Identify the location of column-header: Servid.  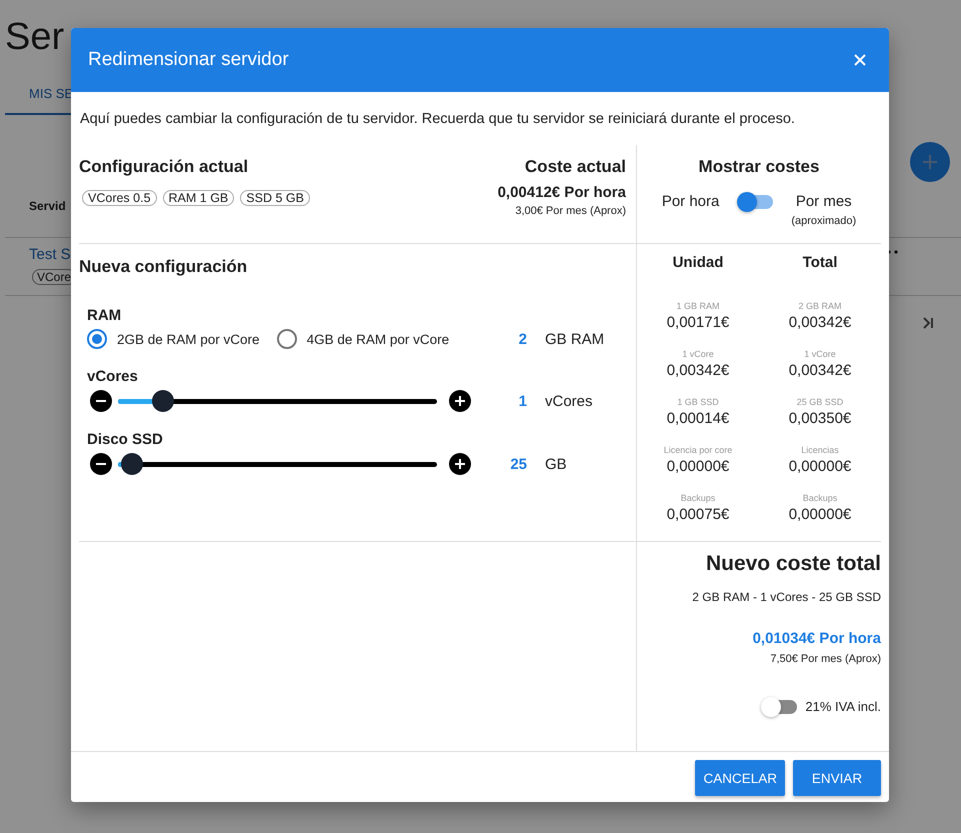
(47, 206).